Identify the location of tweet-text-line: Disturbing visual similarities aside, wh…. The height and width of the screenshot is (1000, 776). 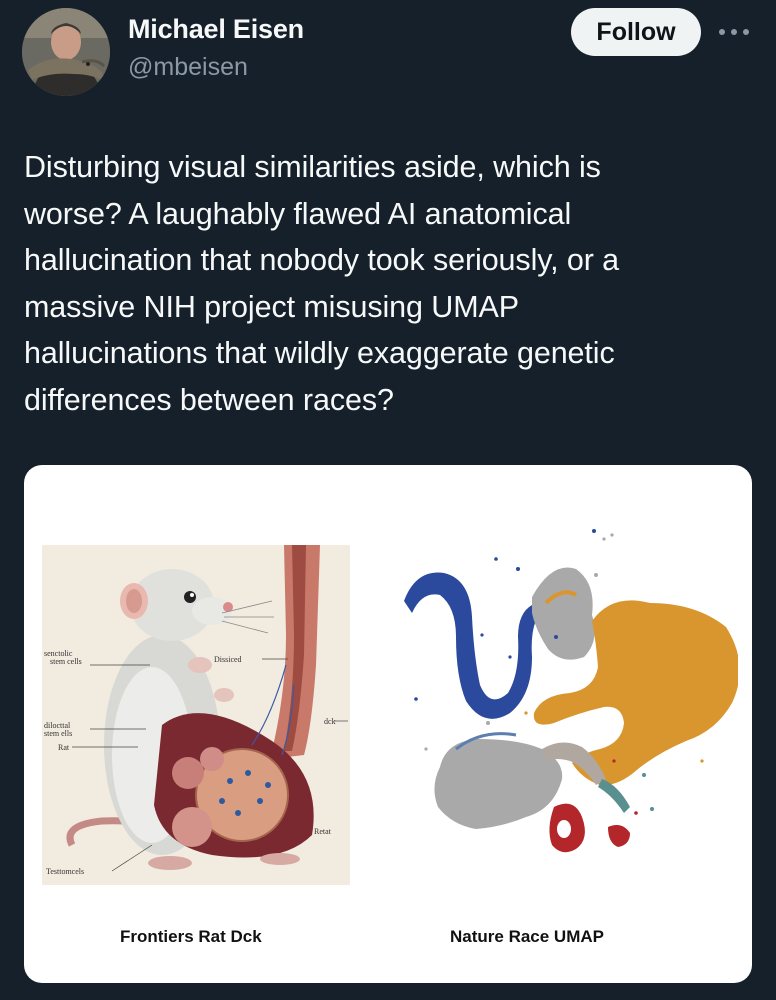
(312, 167).